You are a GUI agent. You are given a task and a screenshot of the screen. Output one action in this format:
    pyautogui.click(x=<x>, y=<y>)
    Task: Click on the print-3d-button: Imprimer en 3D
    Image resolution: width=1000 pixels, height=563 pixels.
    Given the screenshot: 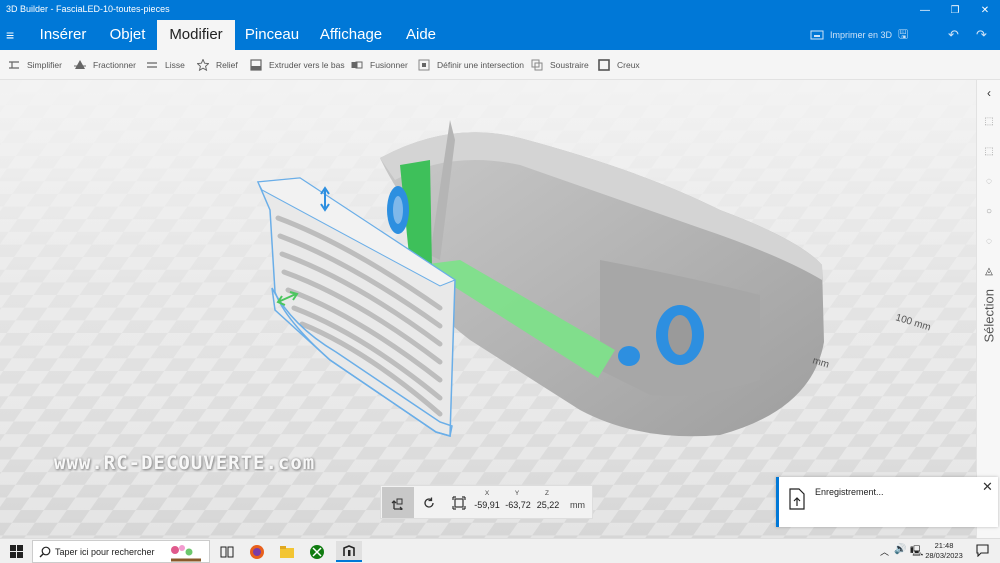 What is the action you would take?
    pyautogui.click(x=851, y=35)
    